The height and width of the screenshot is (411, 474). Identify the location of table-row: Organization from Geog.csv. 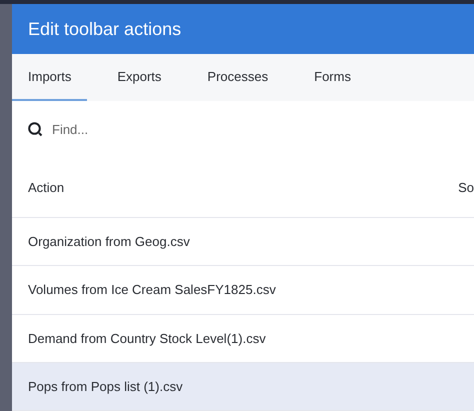
(243, 242).